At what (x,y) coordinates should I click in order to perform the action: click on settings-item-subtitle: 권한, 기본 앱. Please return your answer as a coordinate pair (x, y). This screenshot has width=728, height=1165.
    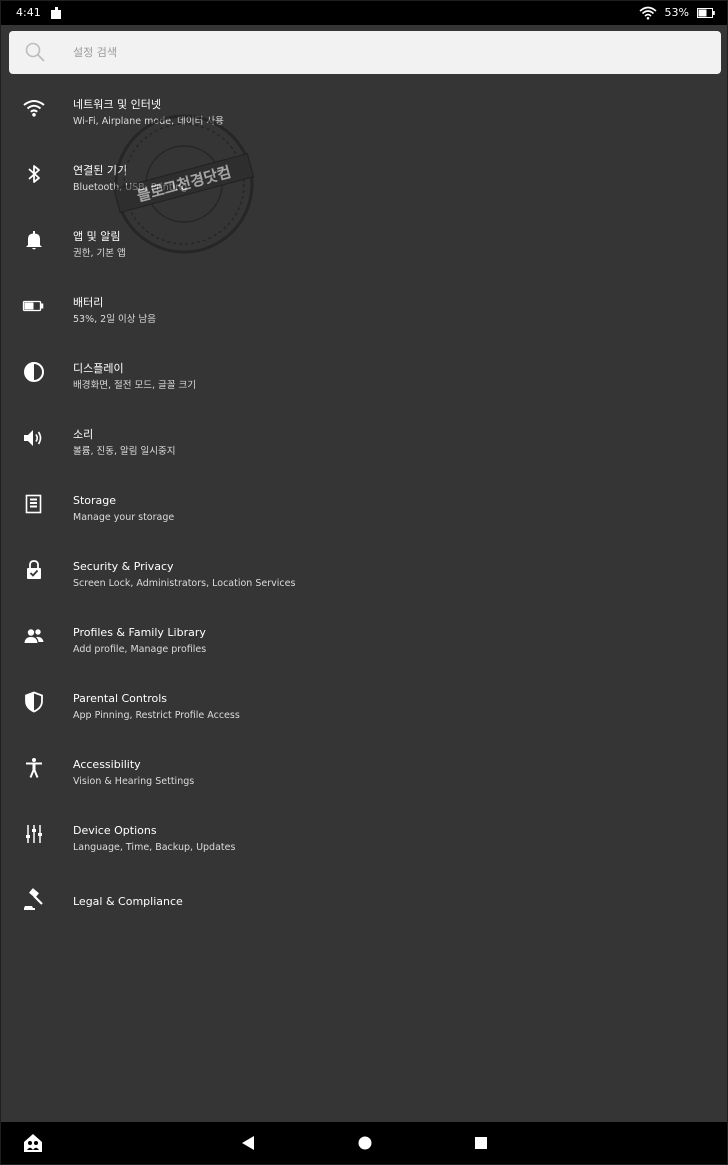
    Looking at the image, I should click on (99, 253).